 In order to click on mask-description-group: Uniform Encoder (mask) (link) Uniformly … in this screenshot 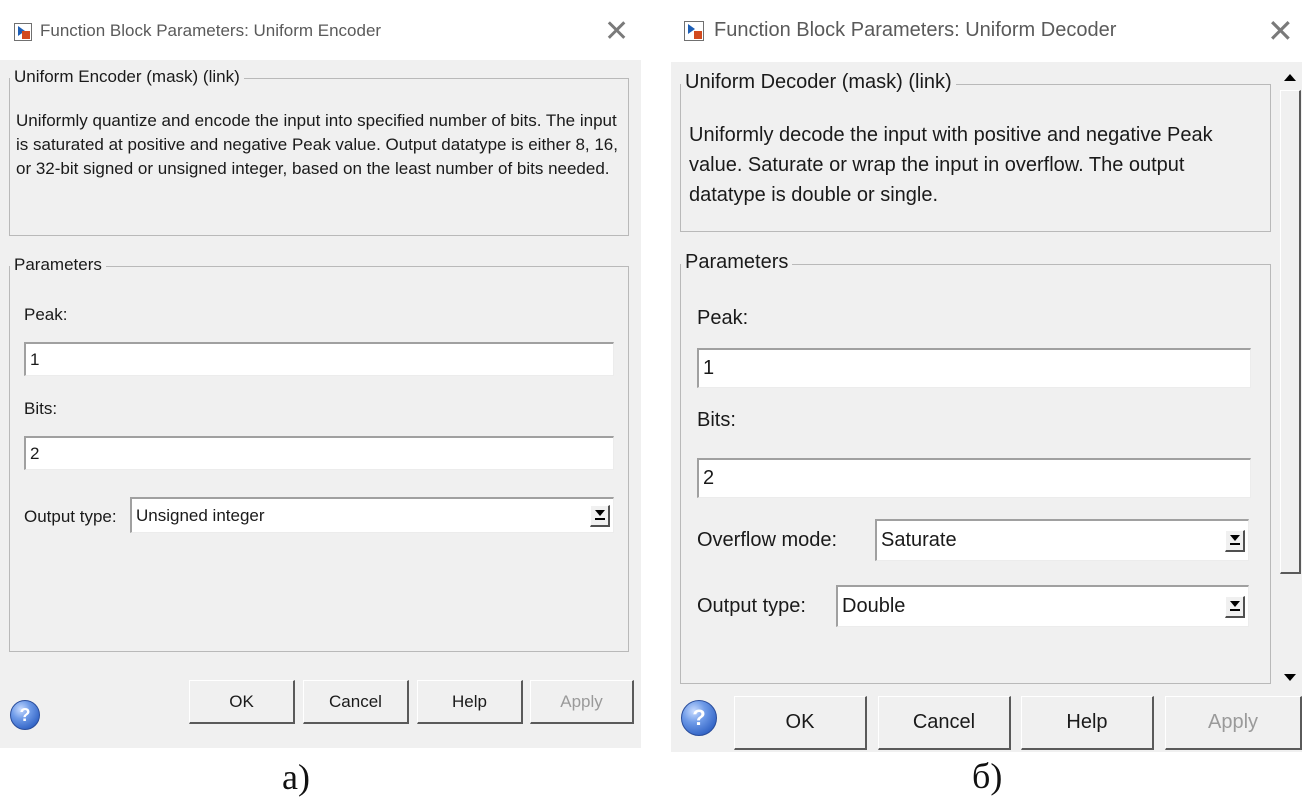, I will do `click(319, 151)`.